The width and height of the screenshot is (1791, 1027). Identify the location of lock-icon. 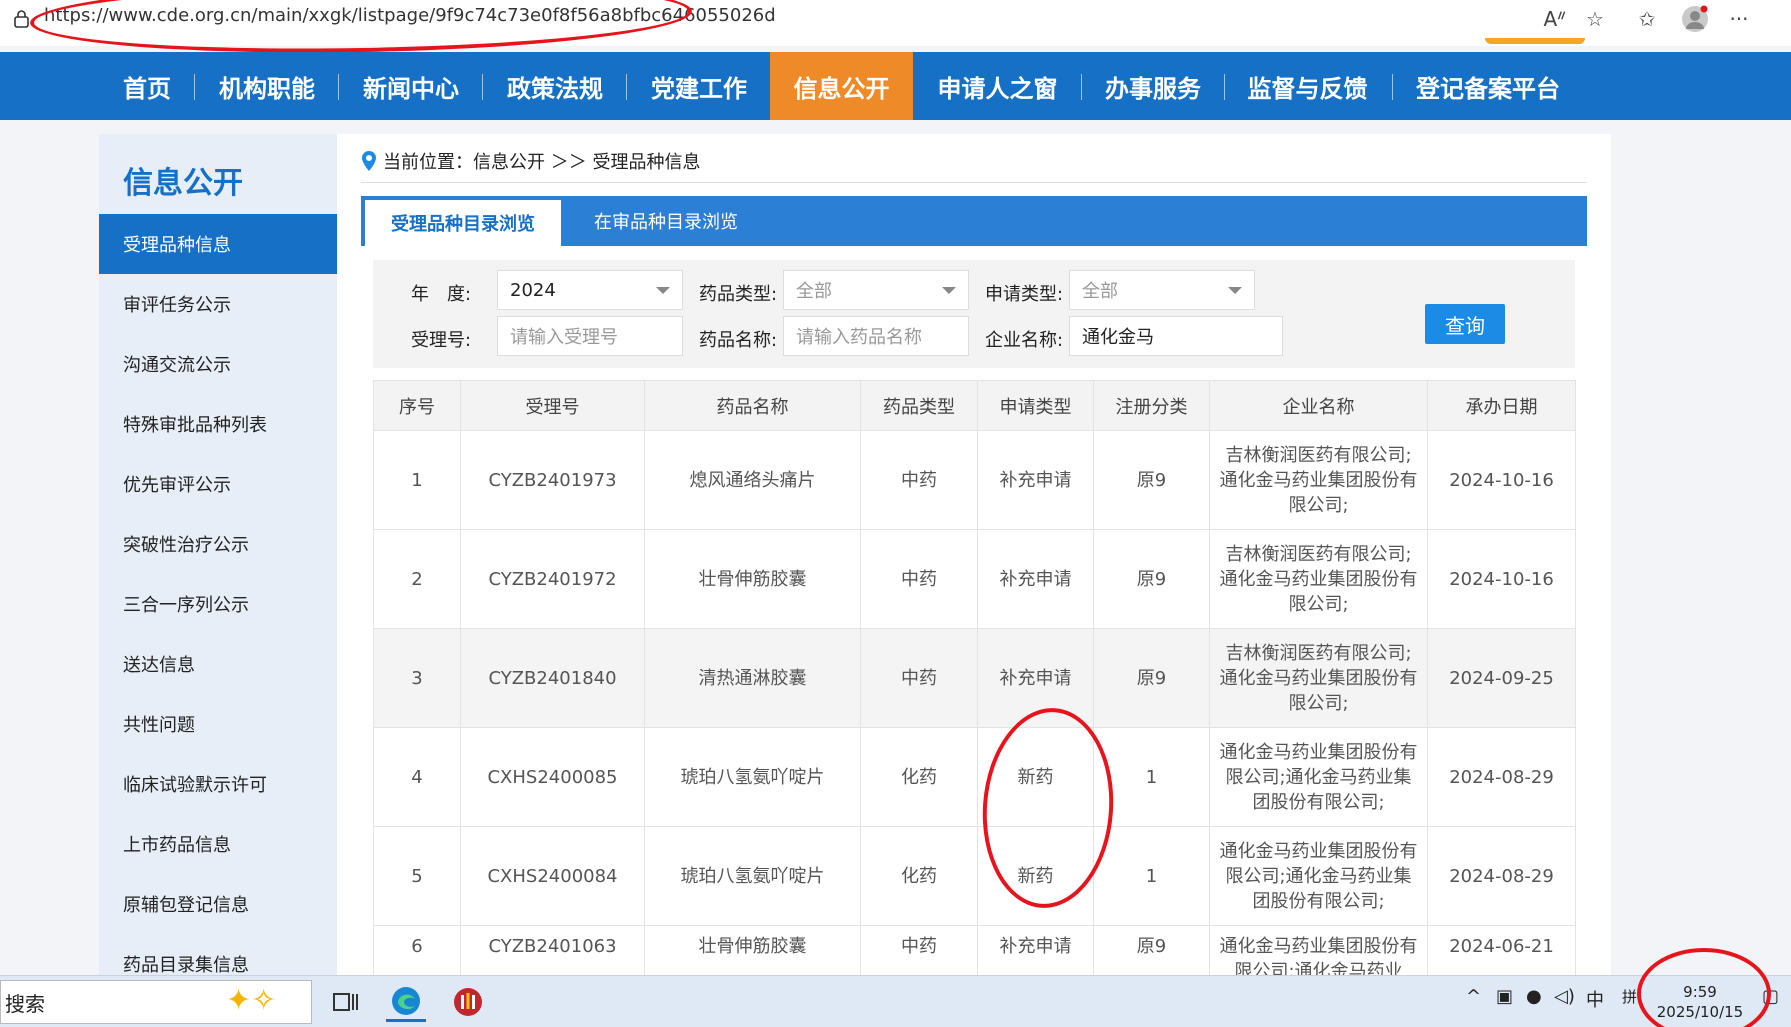
(21, 19).